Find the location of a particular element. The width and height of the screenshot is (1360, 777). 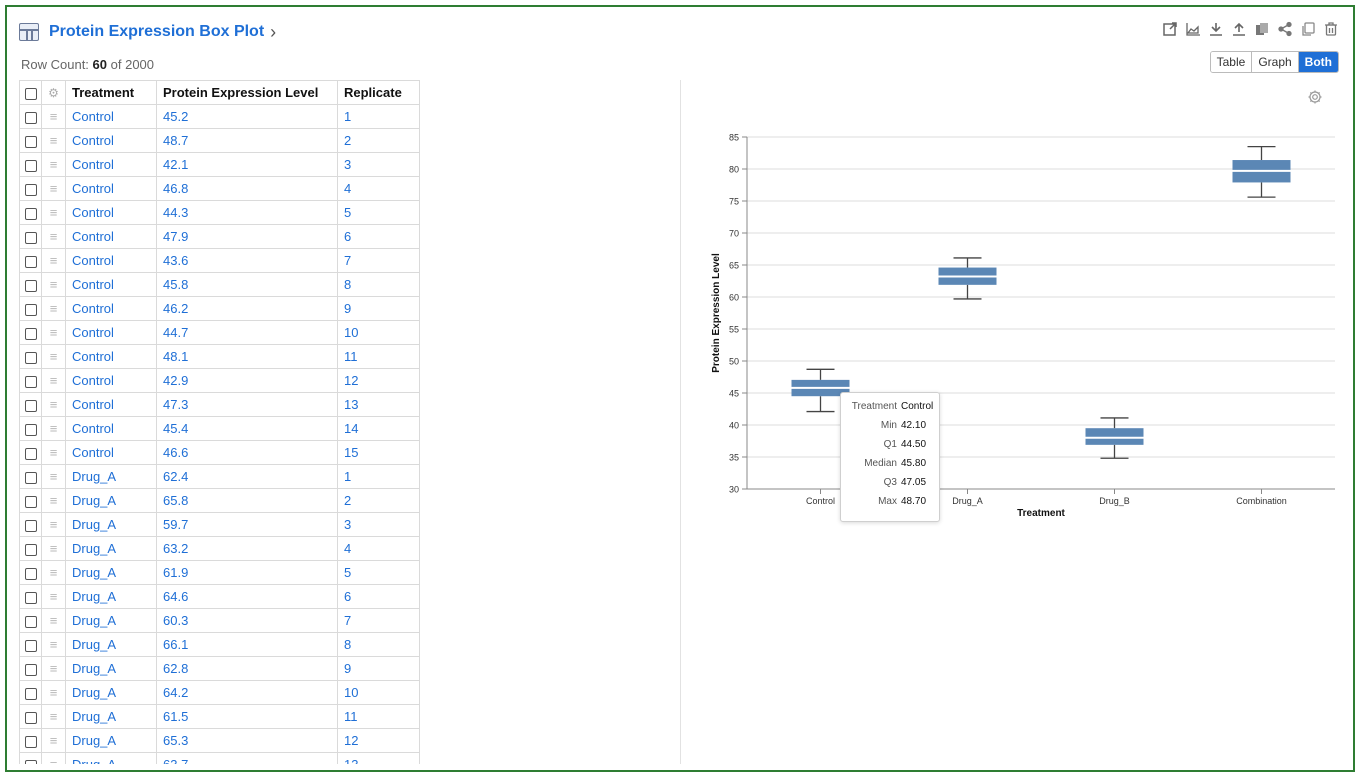

column-header-treatment: Treatment is located at coordinates (111, 92).